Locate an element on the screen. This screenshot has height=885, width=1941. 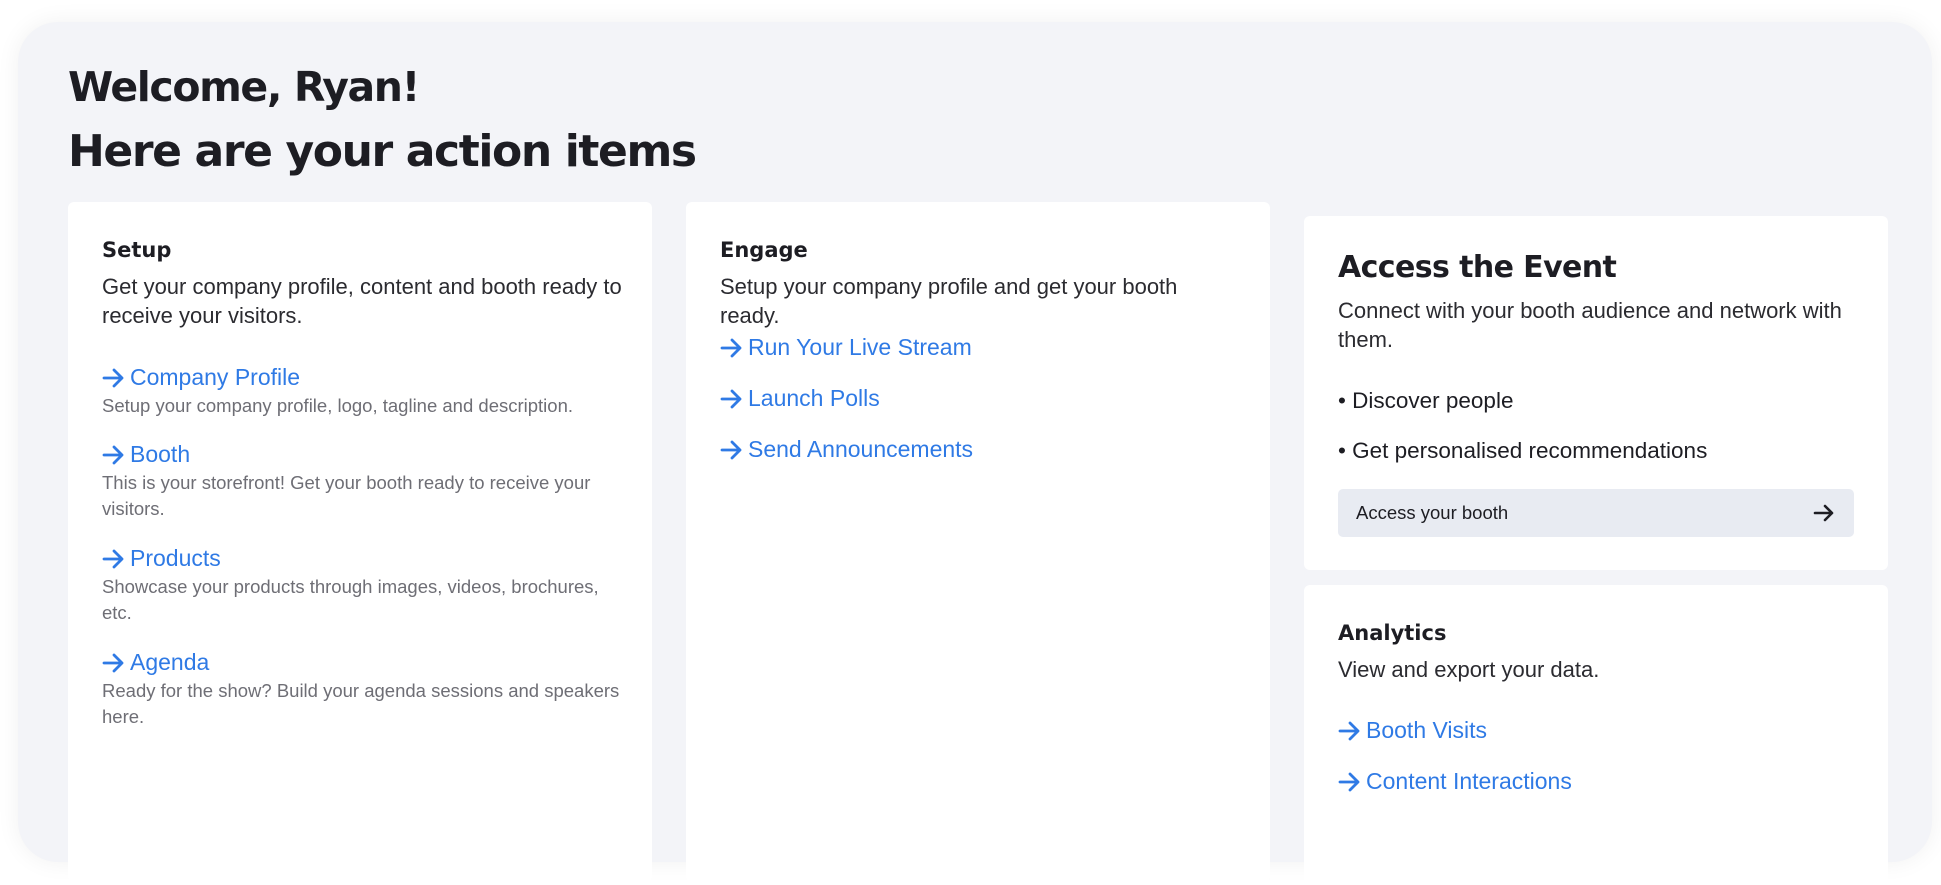
company-profile-link: Company Profile is located at coordinates (201, 377).